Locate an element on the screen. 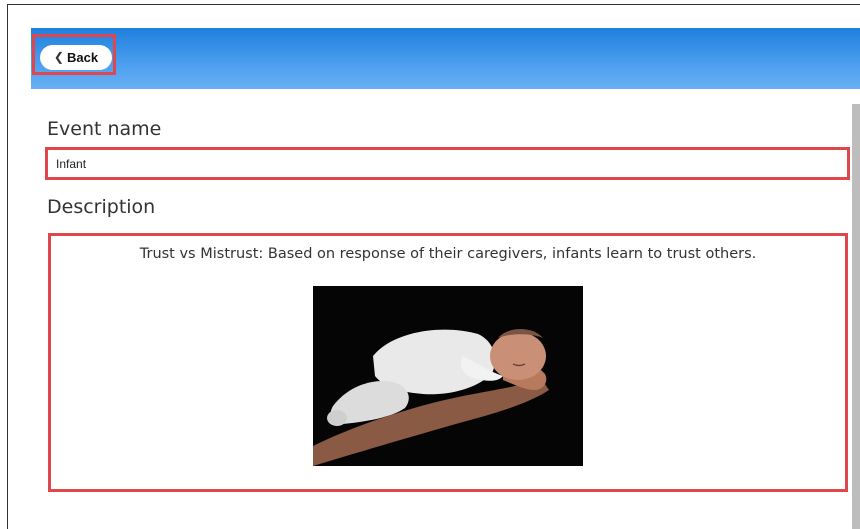 Image resolution: width=860 pixels, height=529 pixels. back-button: ❮ Back is located at coordinates (76, 57).